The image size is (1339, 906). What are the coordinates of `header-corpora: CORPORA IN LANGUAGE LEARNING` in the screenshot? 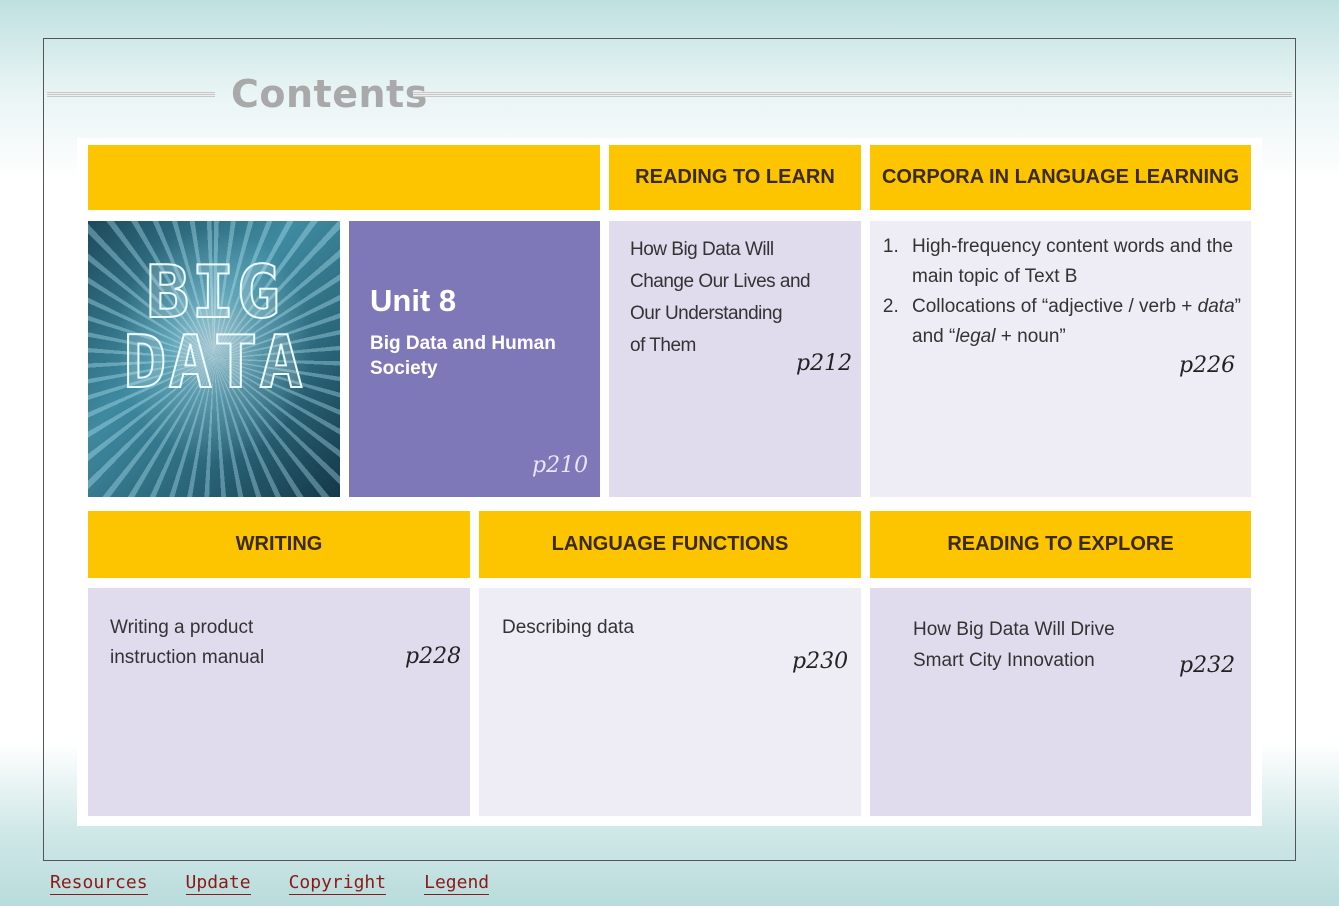 It's located at (1060, 177).